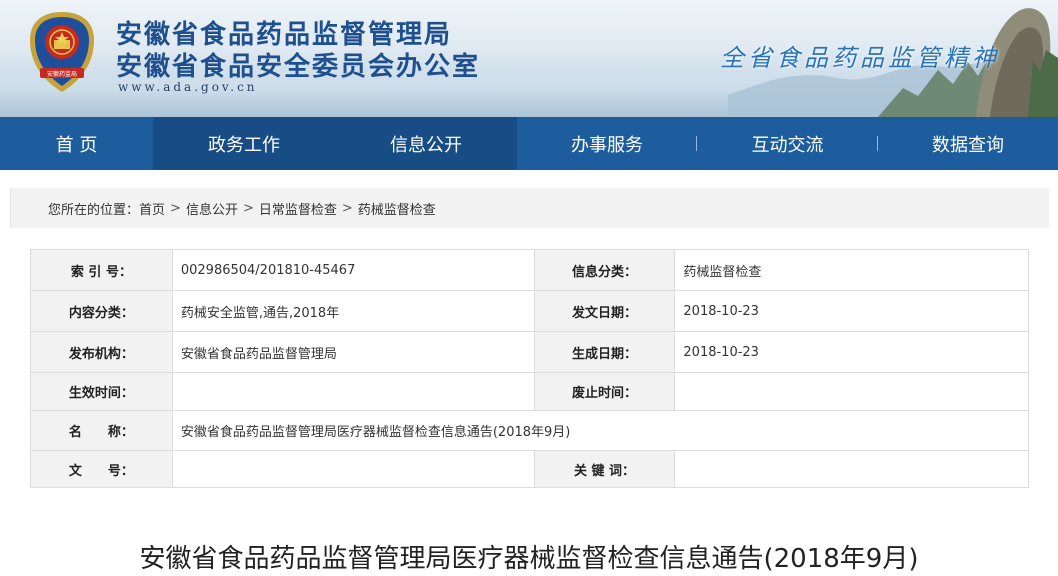  I want to click on doc-number-label: 文 号：, so click(101, 469).